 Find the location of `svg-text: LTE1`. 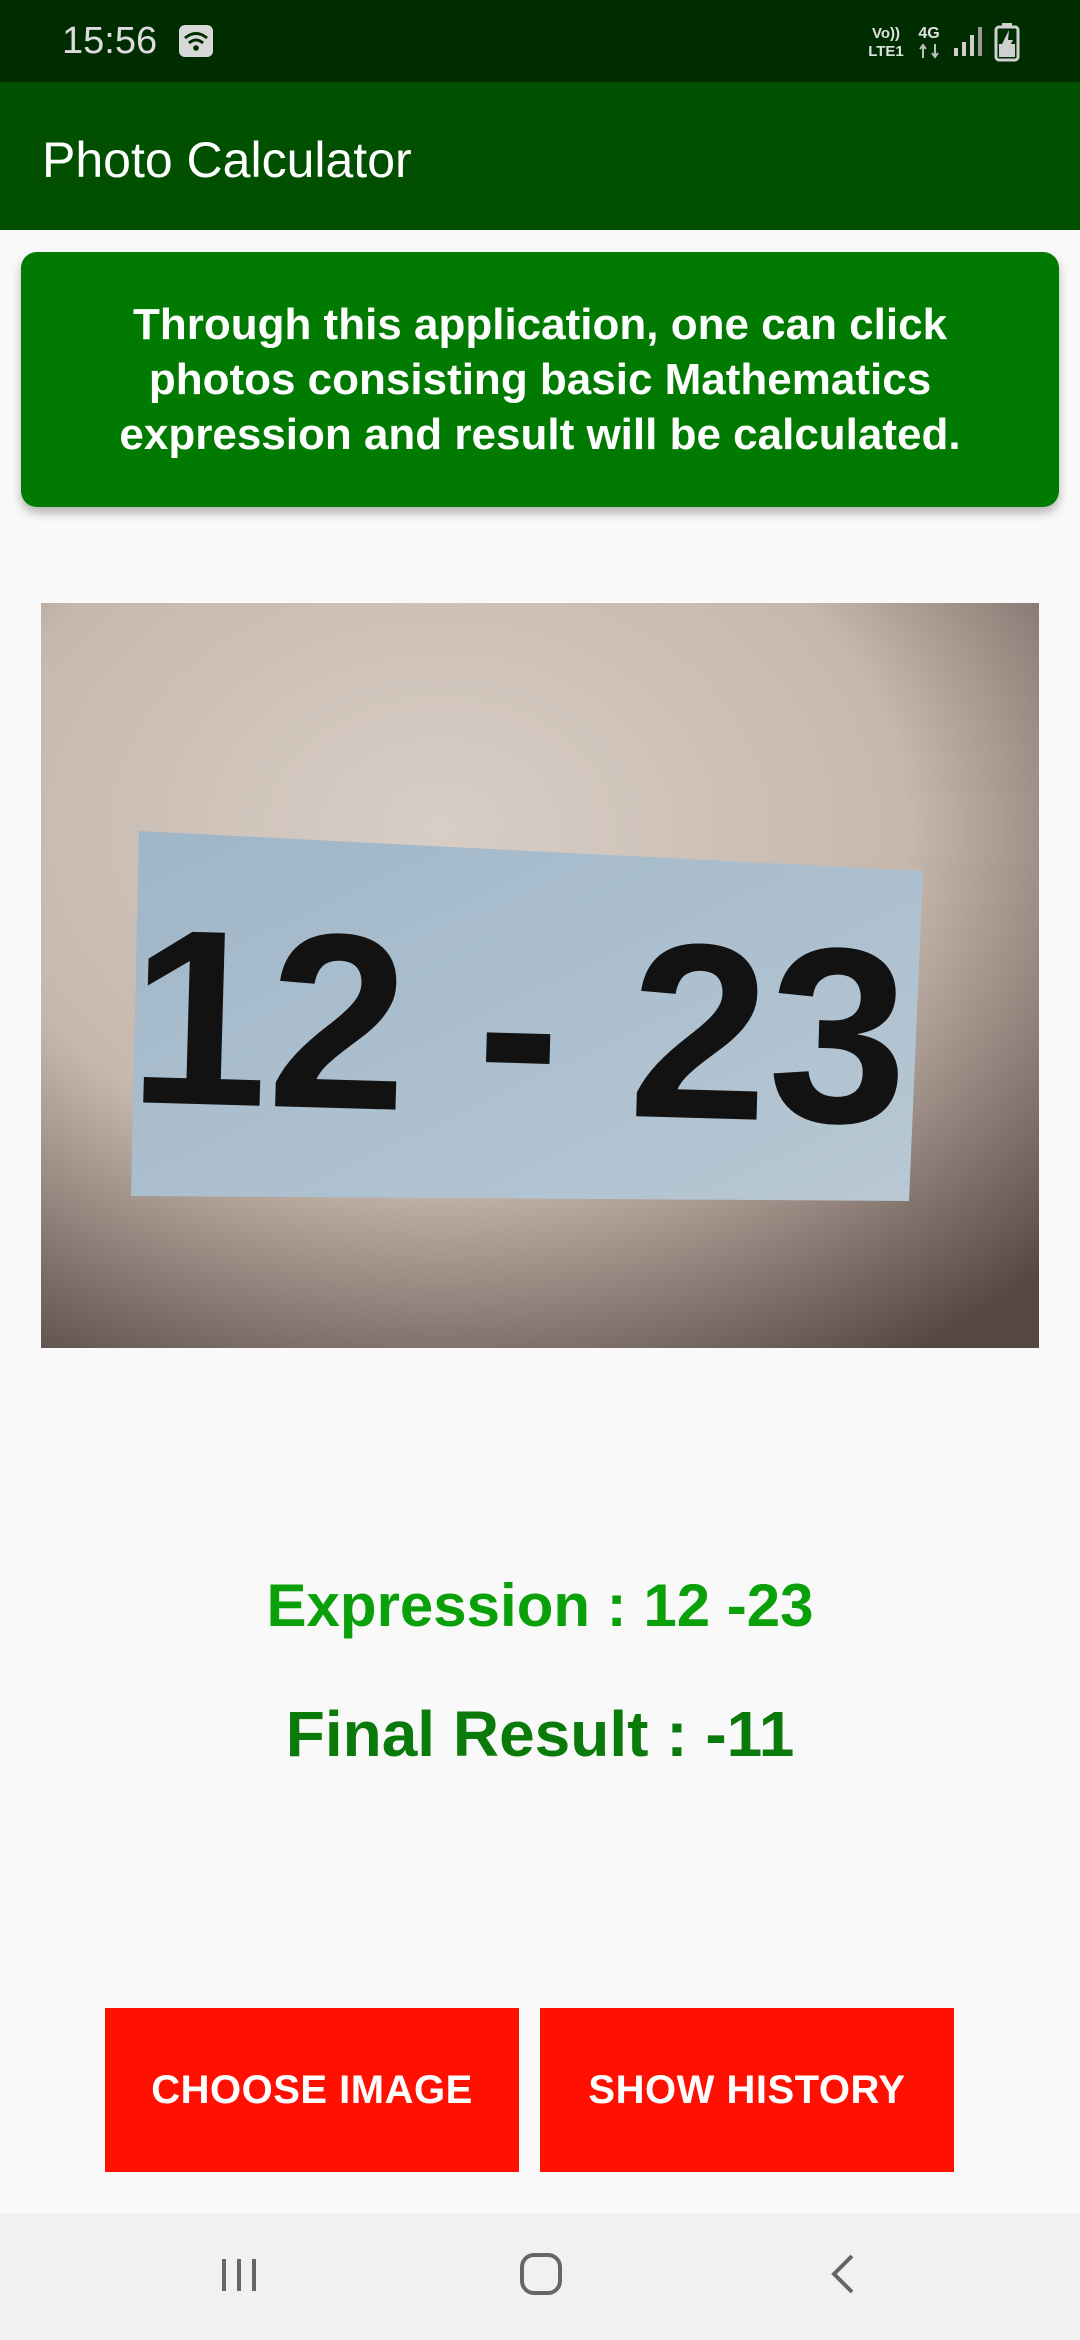

svg-text: LTE1 is located at coordinates (886, 51).